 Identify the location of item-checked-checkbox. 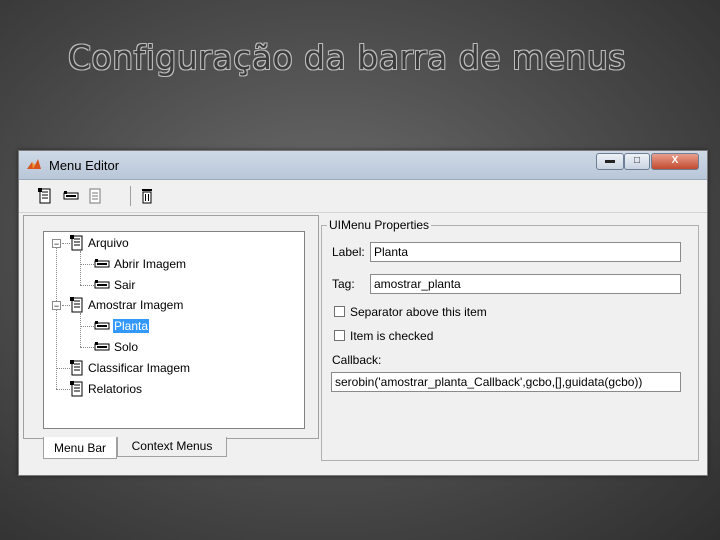
(339, 335).